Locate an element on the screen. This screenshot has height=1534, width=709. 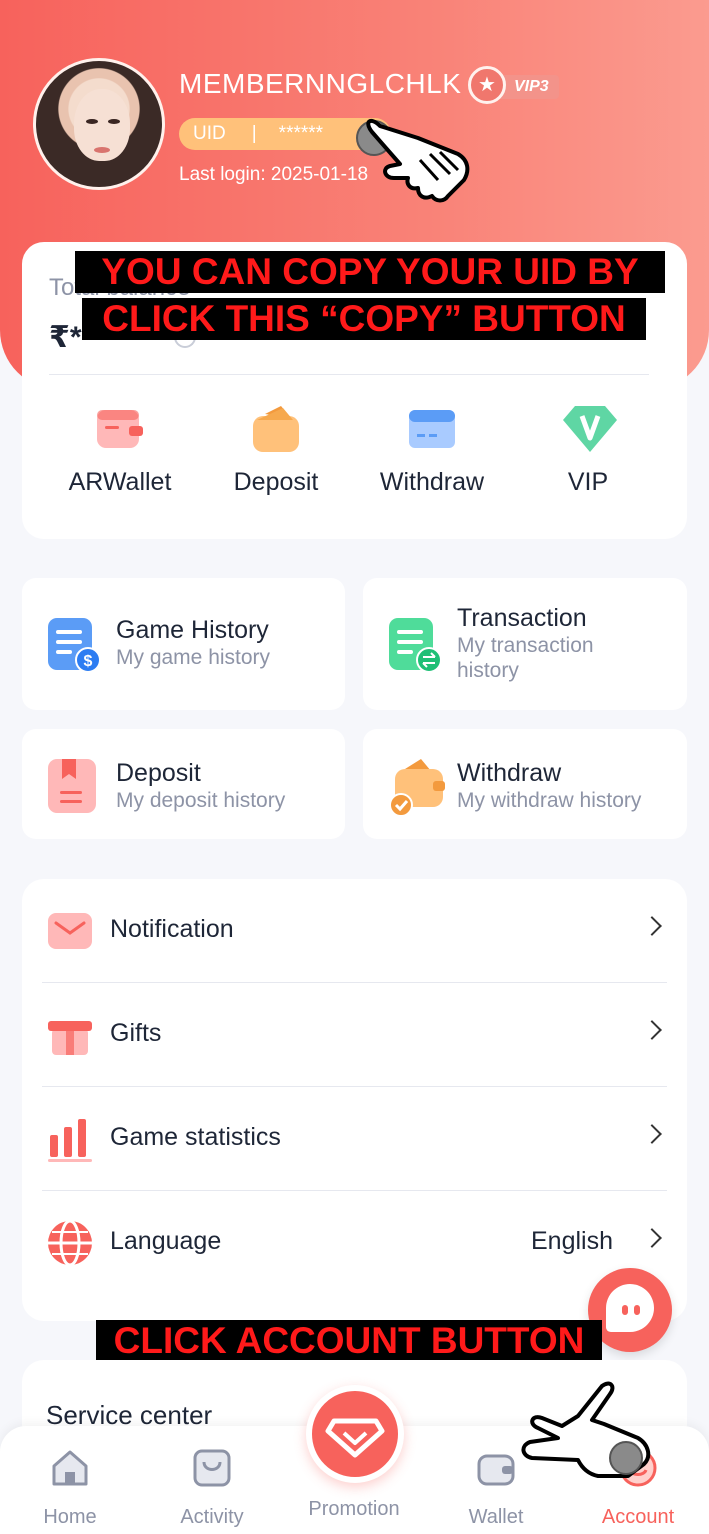
tile-withdraw-history: Withdraw My withdraw history is located at coordinates (525, 784).